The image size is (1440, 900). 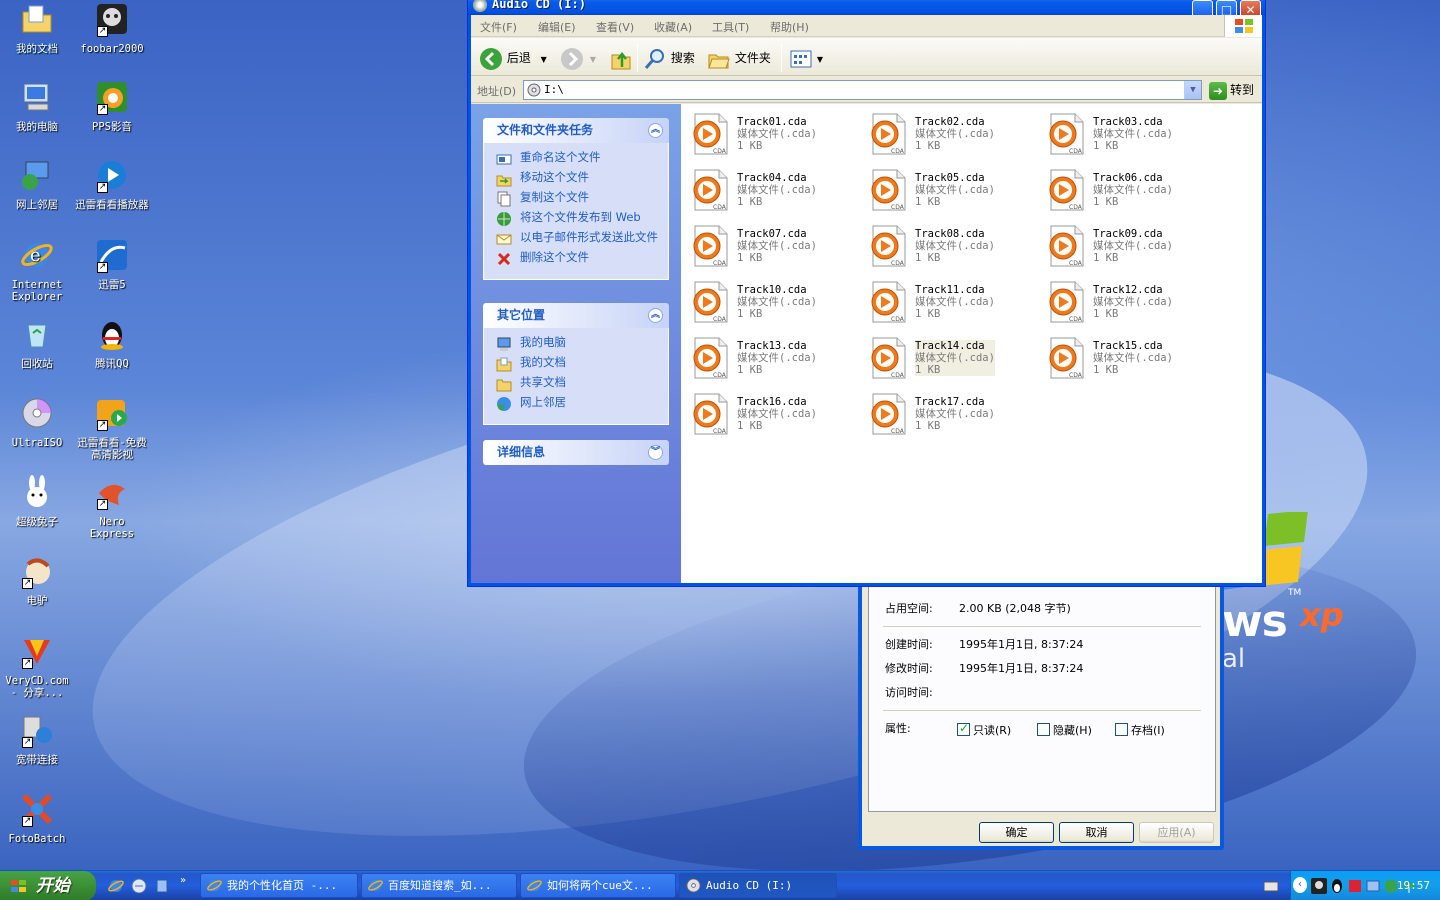 What do you see at coordinates (621, 58) in the screenshot?
I see `up-folder-button` at bounding box center [621, 58].